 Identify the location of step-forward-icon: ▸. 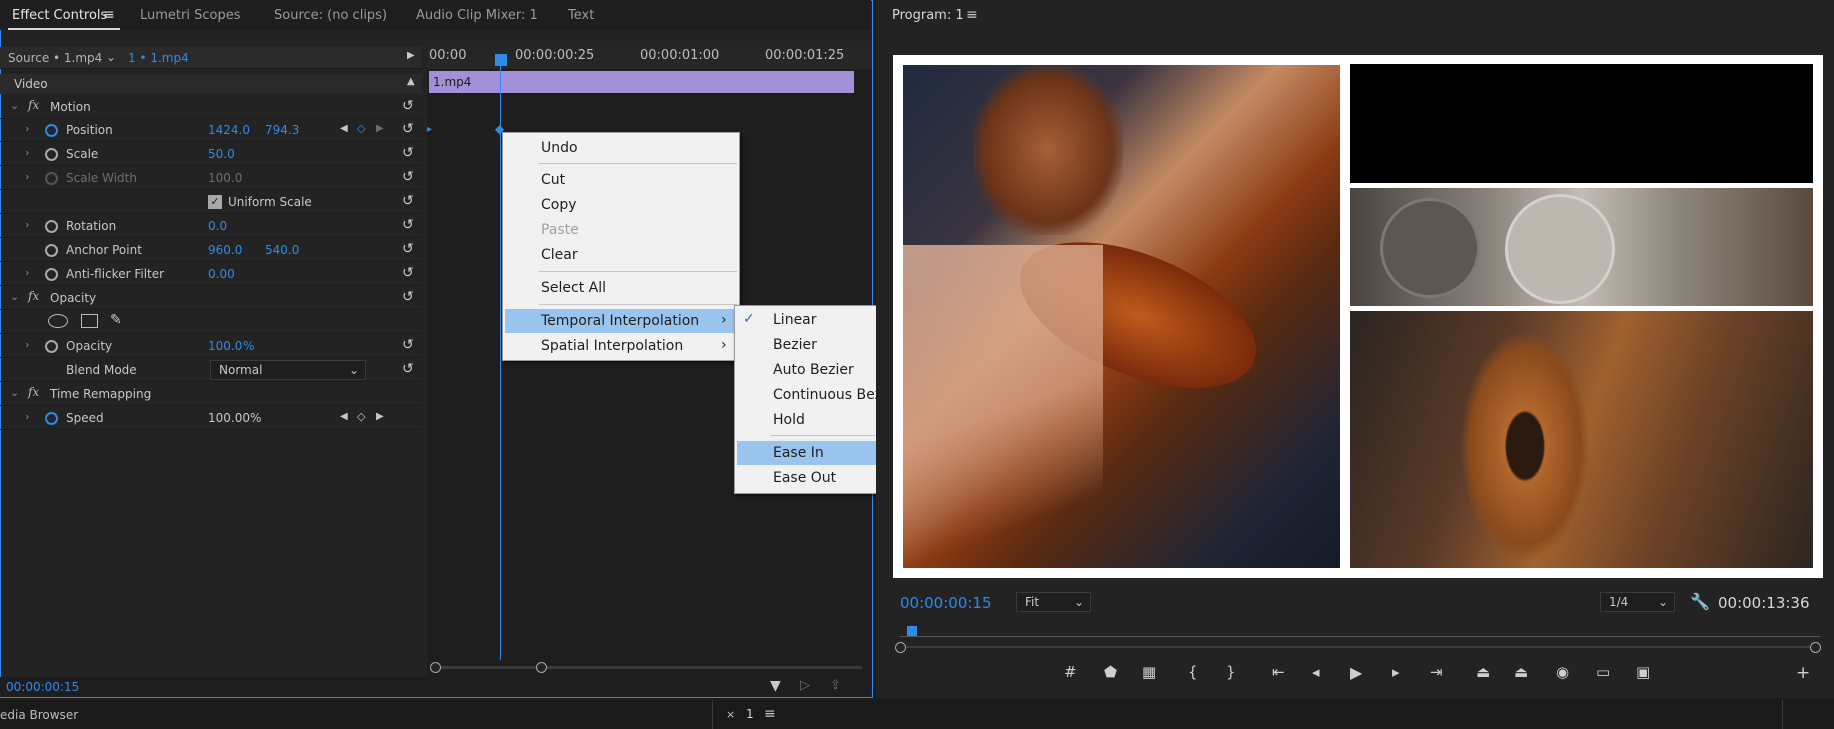
(1396, 672).